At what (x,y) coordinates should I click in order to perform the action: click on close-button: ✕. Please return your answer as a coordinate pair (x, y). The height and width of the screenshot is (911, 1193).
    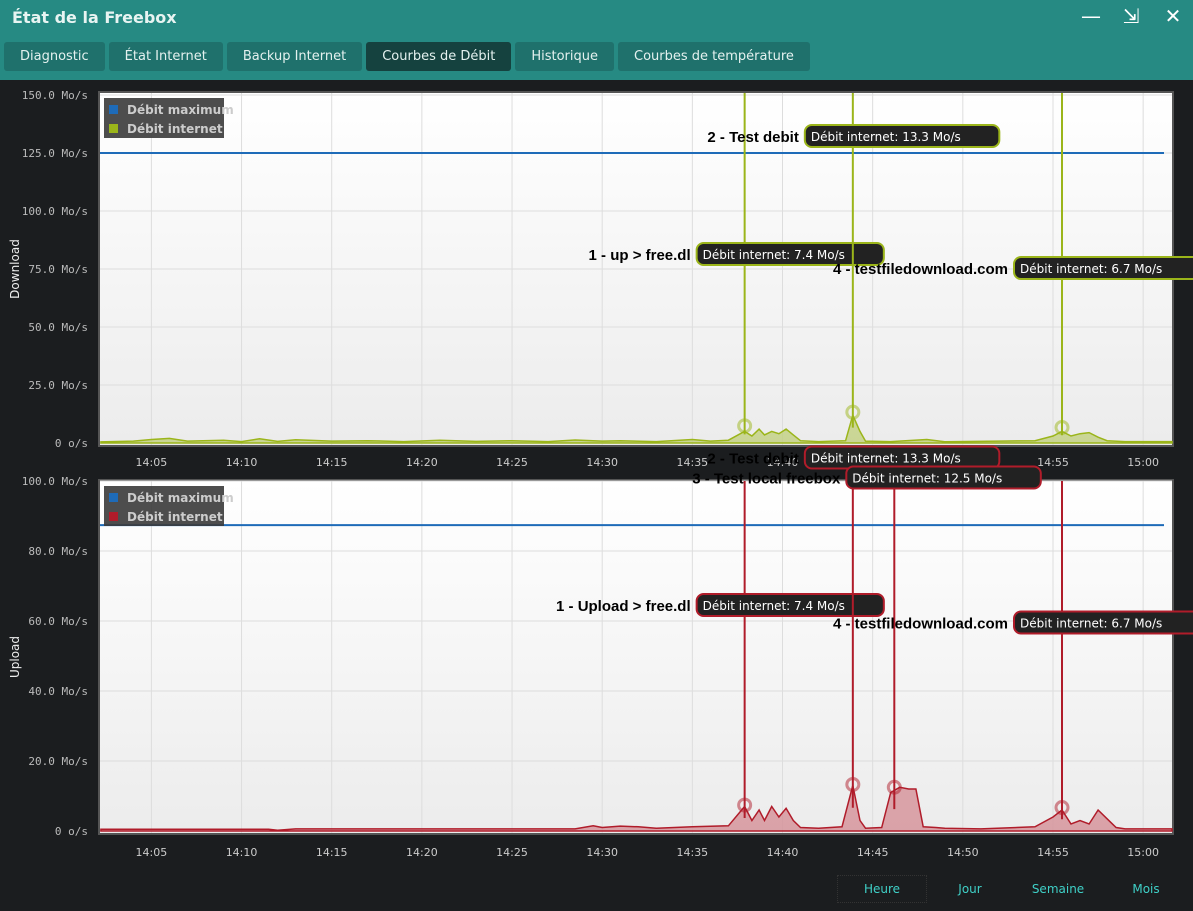
    Looking at the image, I should click on (1173, 16).